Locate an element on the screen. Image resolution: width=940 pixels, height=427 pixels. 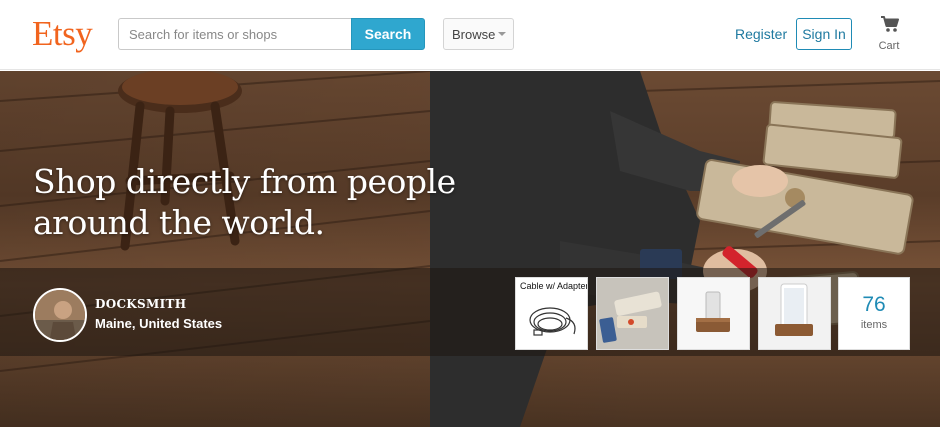
chevron-down-icon is located at coordinates (502, 34).